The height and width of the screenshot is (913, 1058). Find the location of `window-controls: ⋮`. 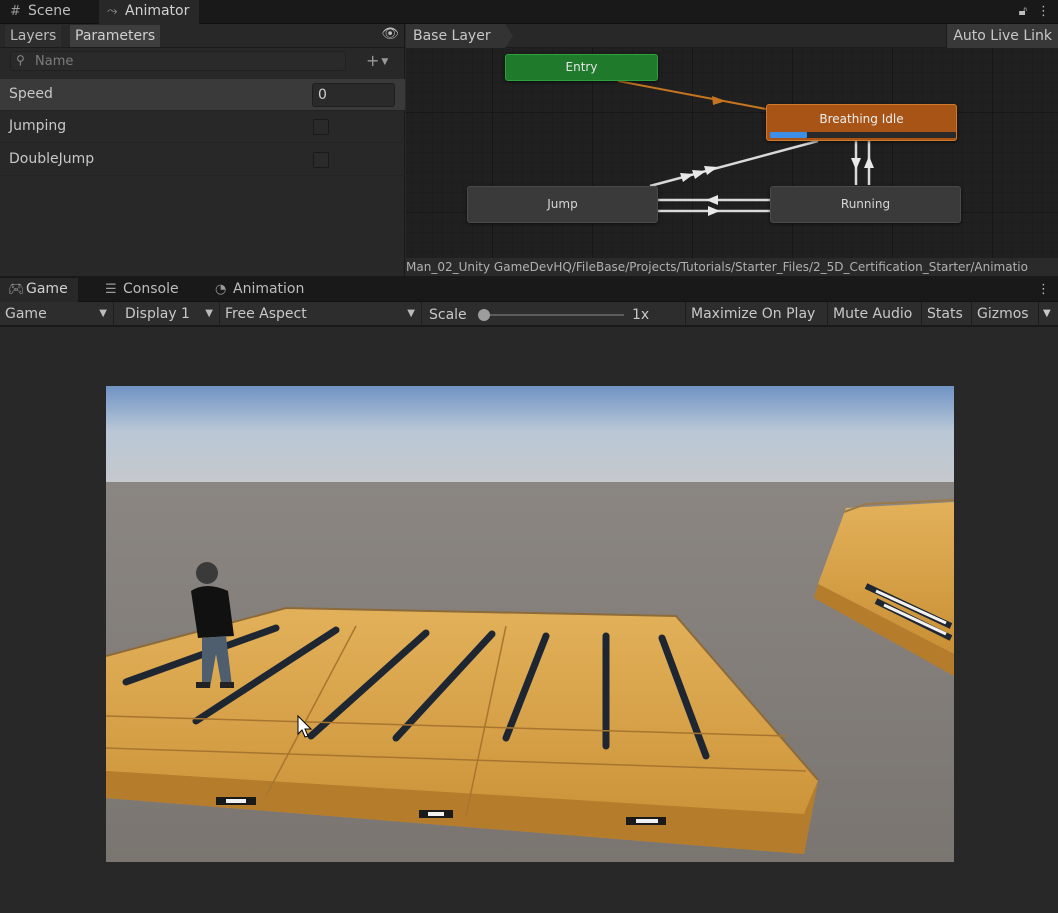

window-controls: ⋮ is located at coordinates (1038, 290).